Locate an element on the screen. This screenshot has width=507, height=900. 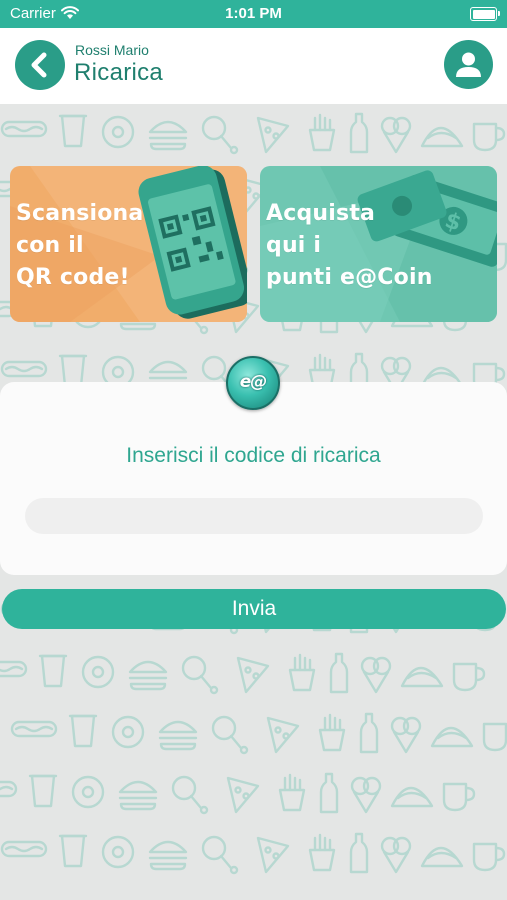
user-name: Rossi Mario is located at coordinates (112, 50).